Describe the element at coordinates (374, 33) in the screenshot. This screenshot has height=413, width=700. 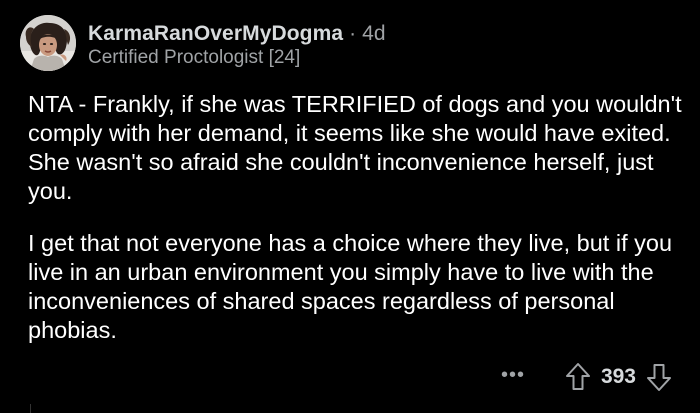
I see `comment-age: 4d` at that location.